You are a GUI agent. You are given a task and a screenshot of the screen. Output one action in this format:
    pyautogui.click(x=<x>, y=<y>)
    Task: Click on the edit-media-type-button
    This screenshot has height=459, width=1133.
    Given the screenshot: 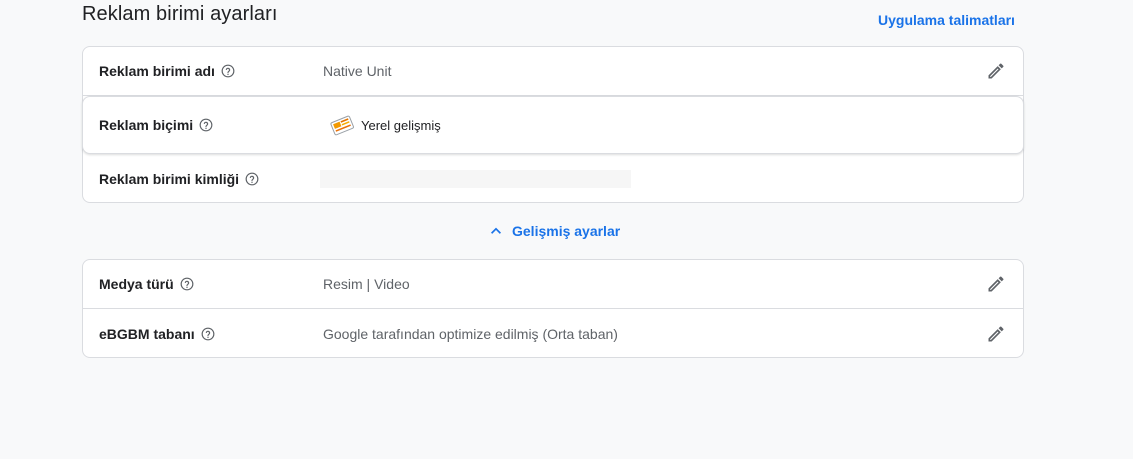 What is the action you would take?
    pyautogui.click(x=996, y=284)
    